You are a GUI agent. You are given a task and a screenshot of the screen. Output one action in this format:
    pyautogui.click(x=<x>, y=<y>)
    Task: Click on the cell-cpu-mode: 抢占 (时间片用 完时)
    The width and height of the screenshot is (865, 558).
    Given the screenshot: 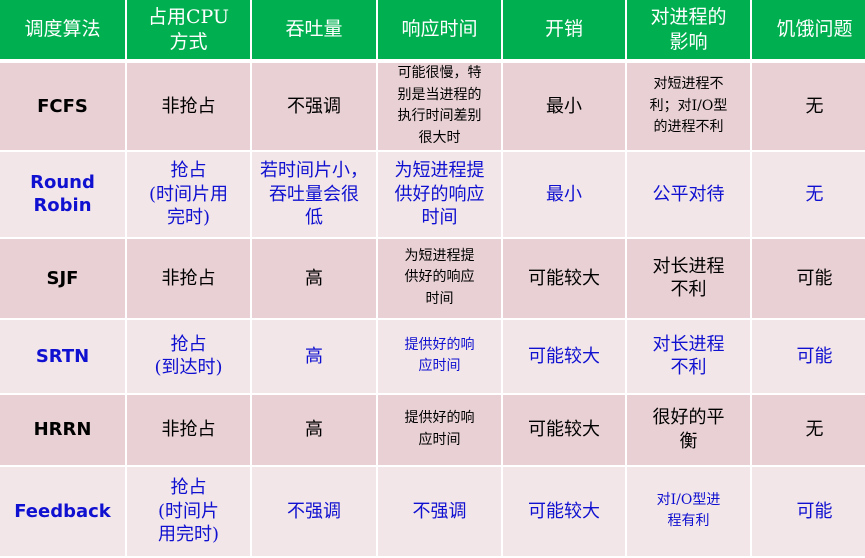 What is the action you would take?
    pyautogui.click(x=188, y=194)
    